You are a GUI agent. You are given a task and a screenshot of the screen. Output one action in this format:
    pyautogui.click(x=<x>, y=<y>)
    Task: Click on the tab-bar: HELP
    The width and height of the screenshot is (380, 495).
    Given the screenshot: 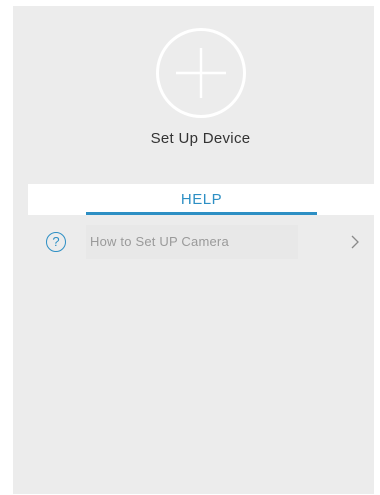 What is the action you would take?
    pyautogui.click(x=201, y=199)
    